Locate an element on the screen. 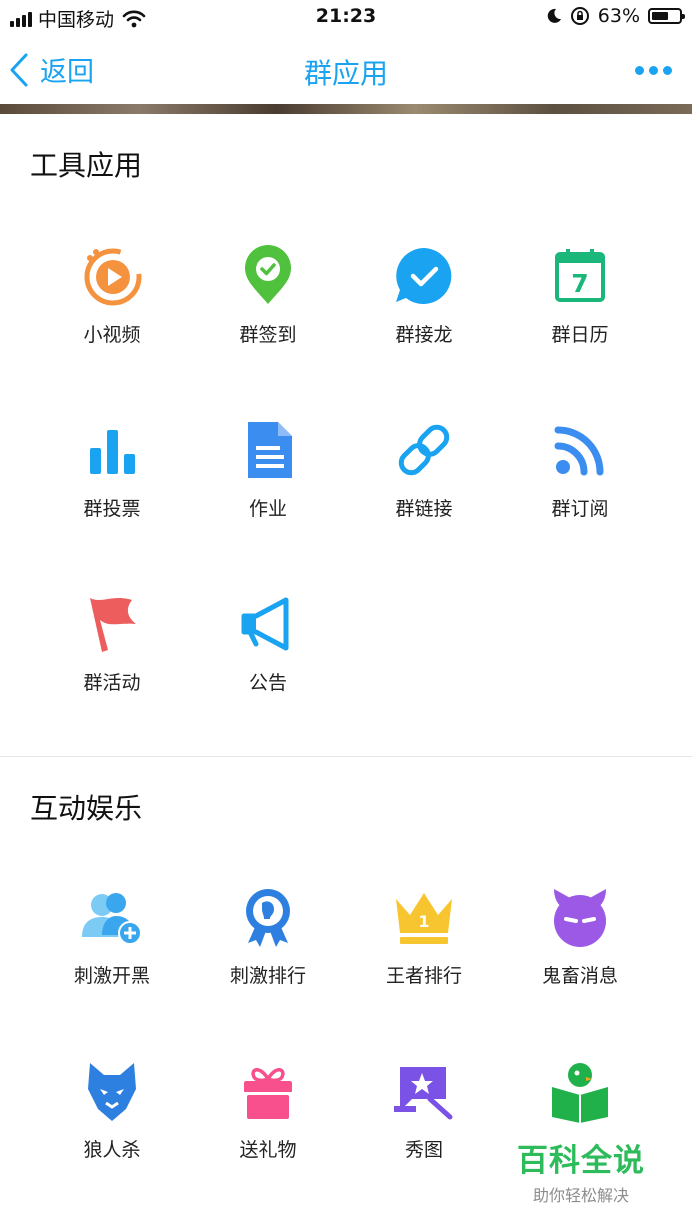  medal-icon is located at coordinates (268, 918).